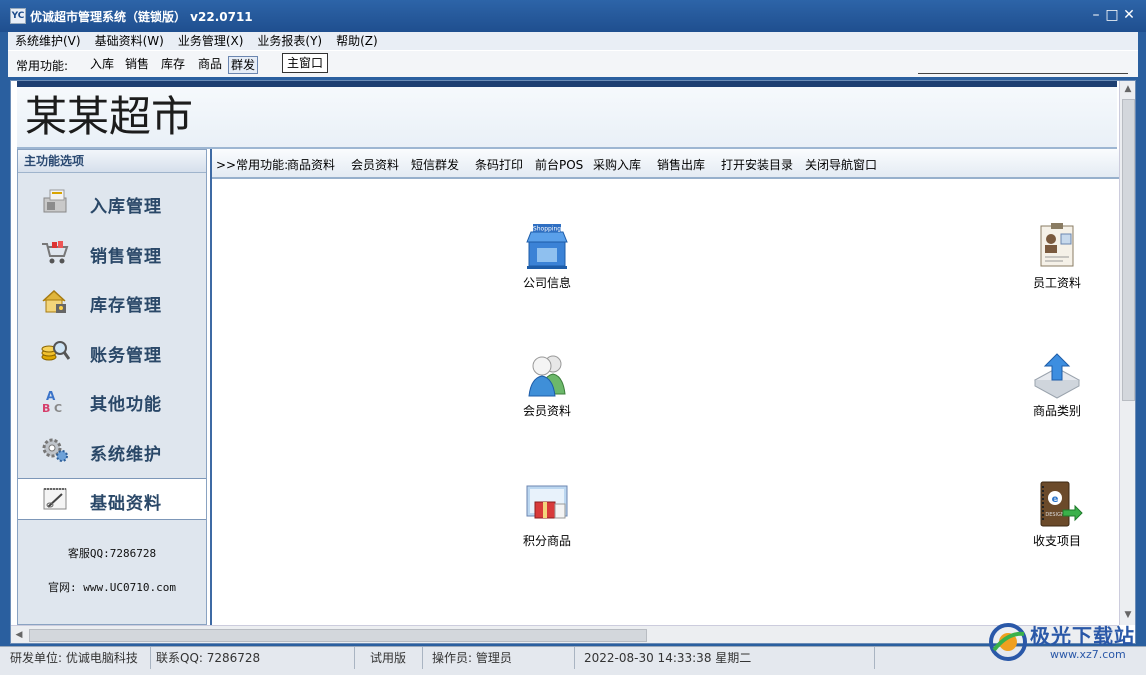 The width and height of the screenshot is (1146, 675). Describe the element at coordinates (54, 301) in the screenshot. I see `house-lock-icon` at that location.